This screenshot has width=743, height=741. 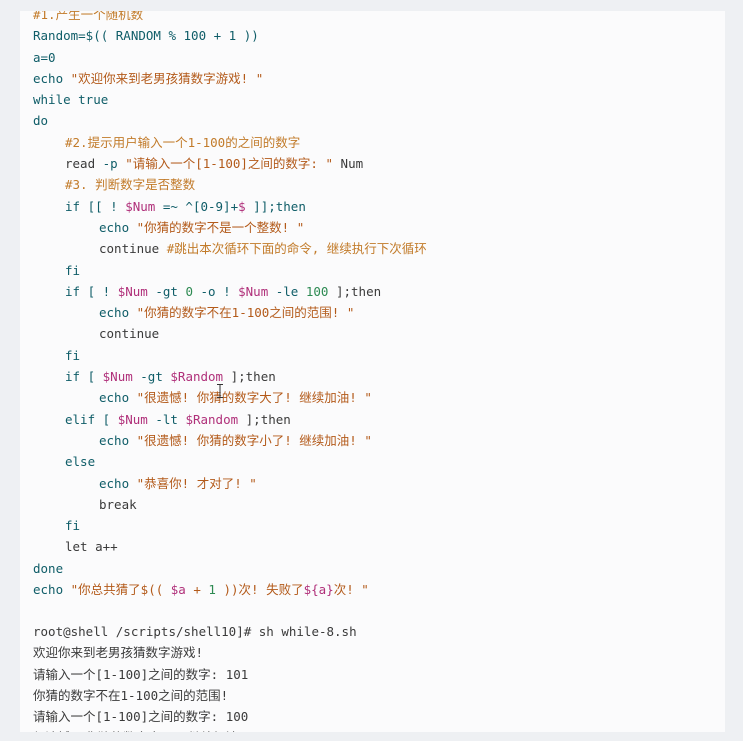 I want to click on code-line: done, so click(x=230, y=568).